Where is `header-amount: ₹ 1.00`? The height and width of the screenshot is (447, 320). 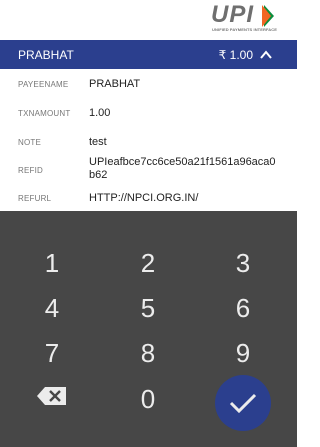
header-amount: ₹ 1.00 is located at coordinates (235, 55).